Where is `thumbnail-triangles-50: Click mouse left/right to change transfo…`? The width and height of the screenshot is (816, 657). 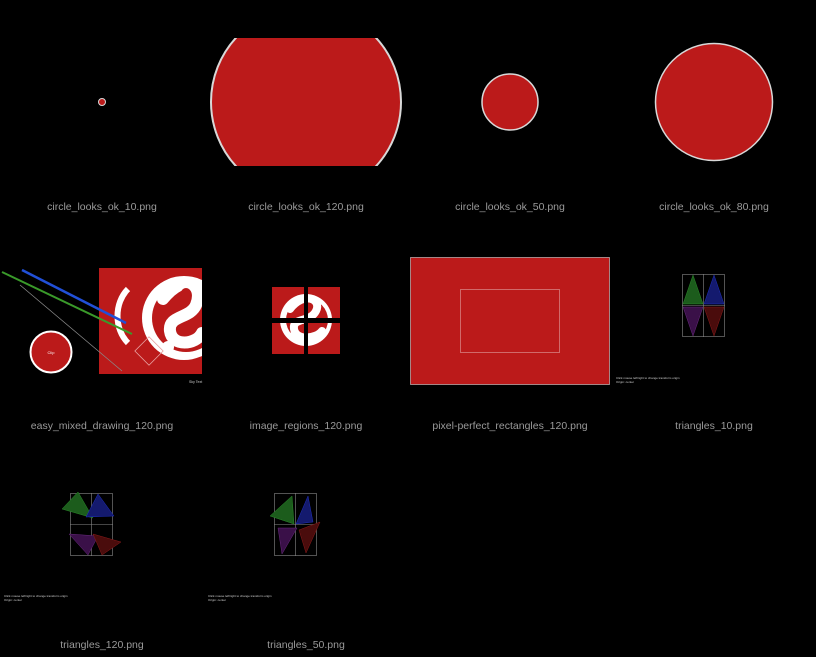 thumbnail-triangles-50: Click mouse left/right to change transfo… is located at coordinates (264, 547).